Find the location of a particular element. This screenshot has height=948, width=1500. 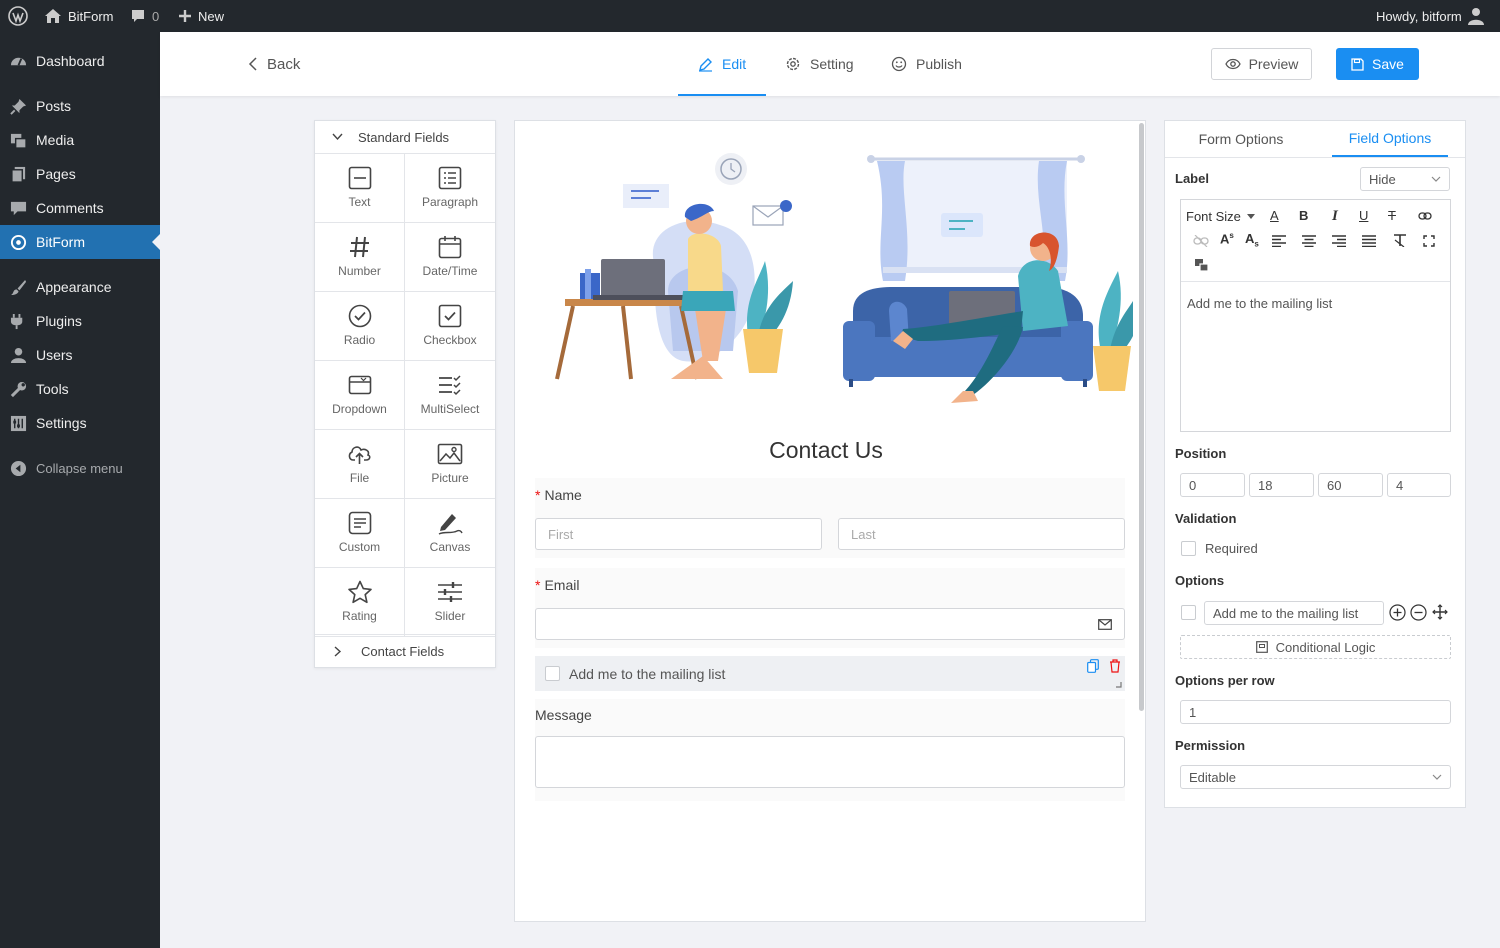

field-item-number: Number is located at coordinates (360, 257).